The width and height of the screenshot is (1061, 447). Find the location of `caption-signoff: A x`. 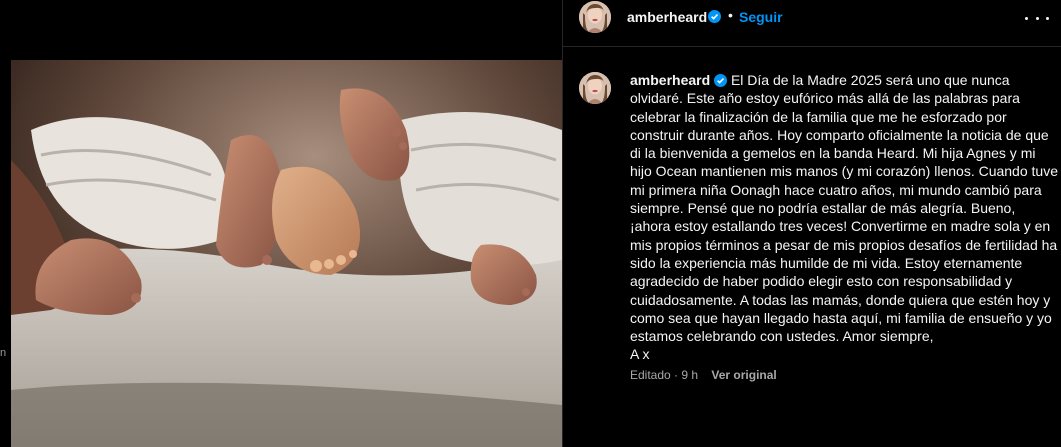

caption-signoff: A x is located at coordinates (640, 354).